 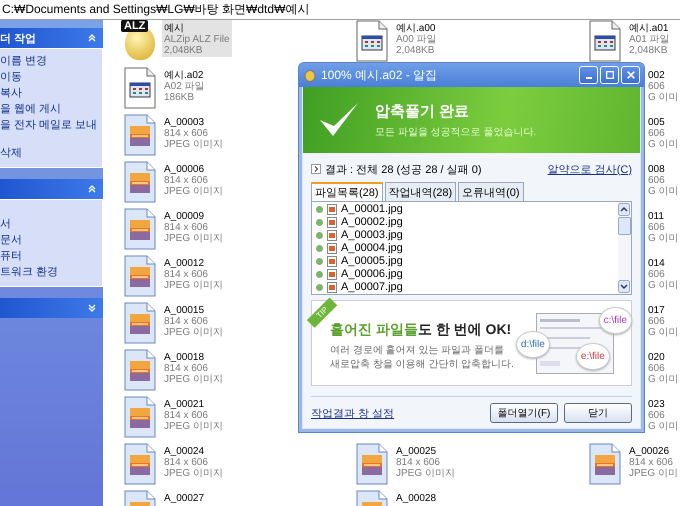 What do you see at coordinates (51, 38) in the screenshot?
I see `panel-header: 더 작업` at bounding box center [51, 38].